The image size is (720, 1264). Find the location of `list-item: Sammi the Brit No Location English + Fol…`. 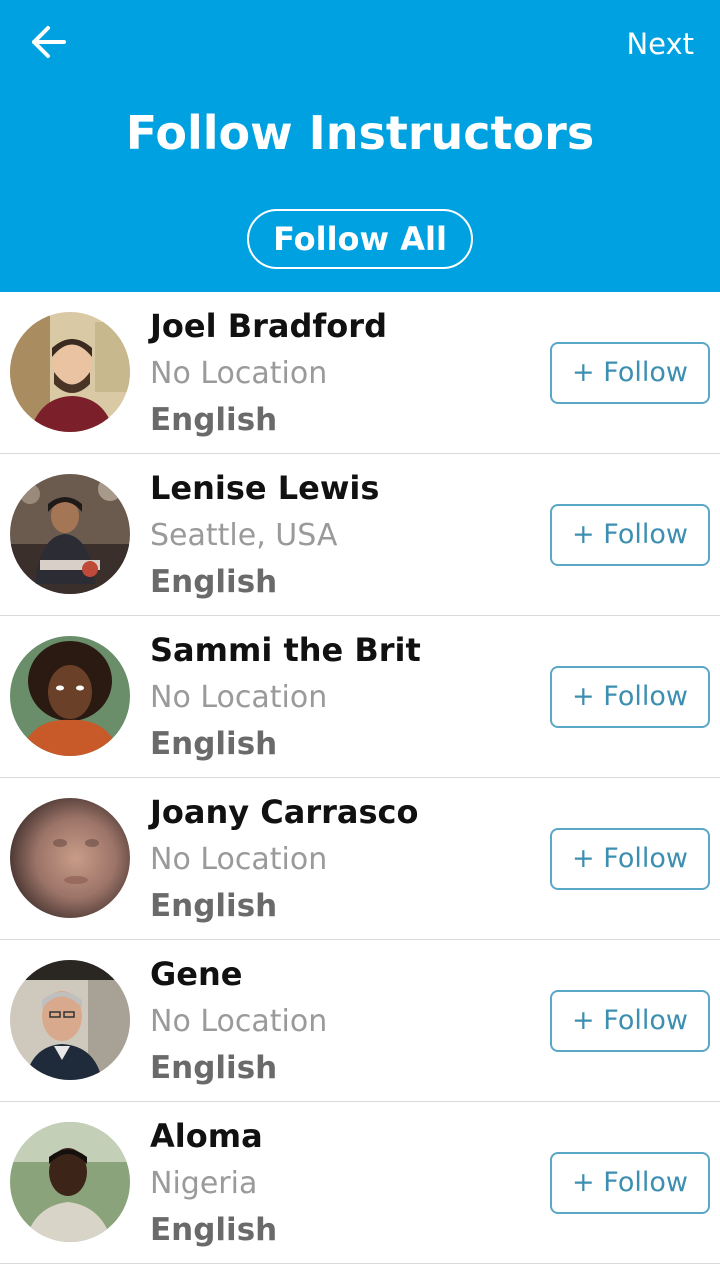

list-item: Sammi the Brit No Location English + Fol… is located at coordinates (360, 697).